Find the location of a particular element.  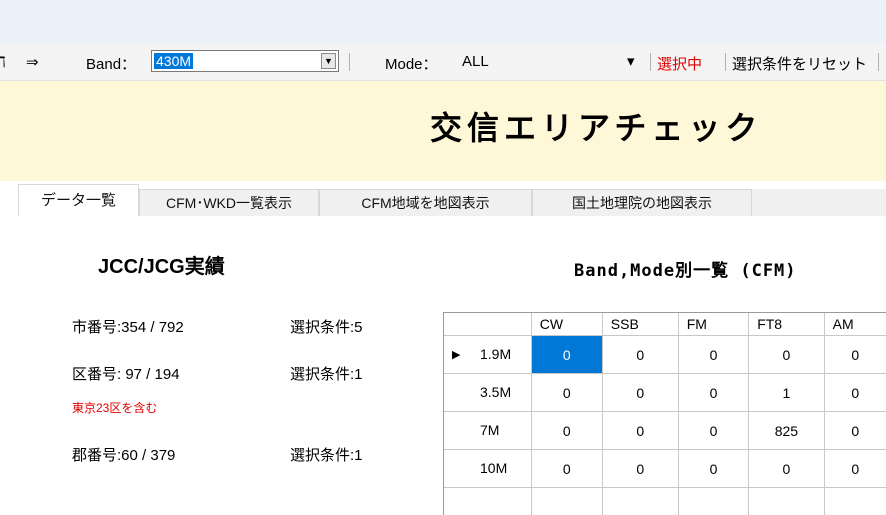

table-row: 3.5M 0 0 0 1 0 is located at coordinates (665, 393).